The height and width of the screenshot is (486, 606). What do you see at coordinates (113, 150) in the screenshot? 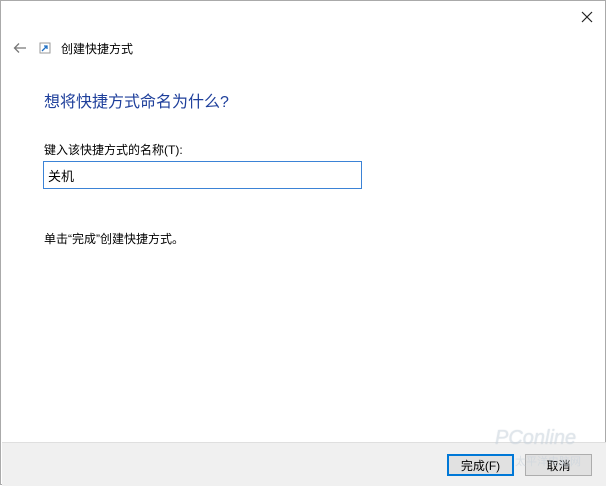
I see `name-field-label: 键入该快捷方式的名称(T):` at bounding box center [113, 150].